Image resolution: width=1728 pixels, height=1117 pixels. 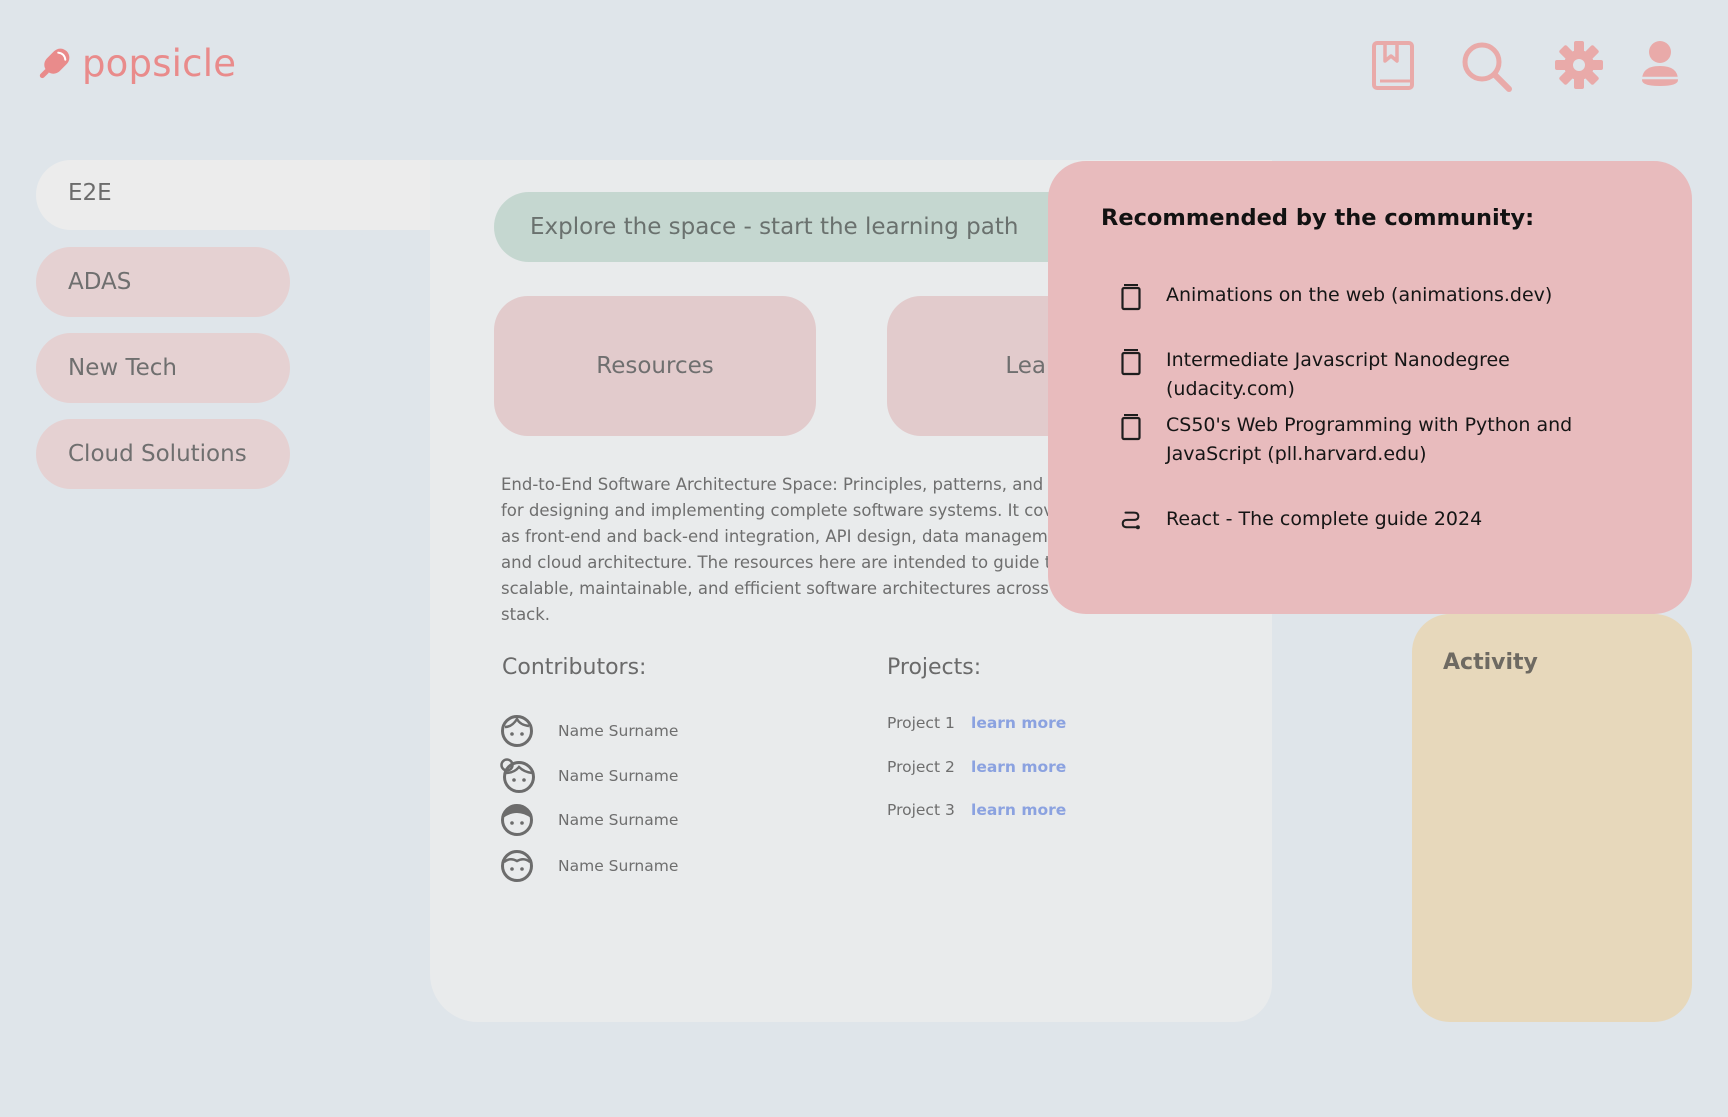 What do you see at coordinates (1660, 64) in the screenshot?
I see `user-icon` at bounding box center [1660, 64].